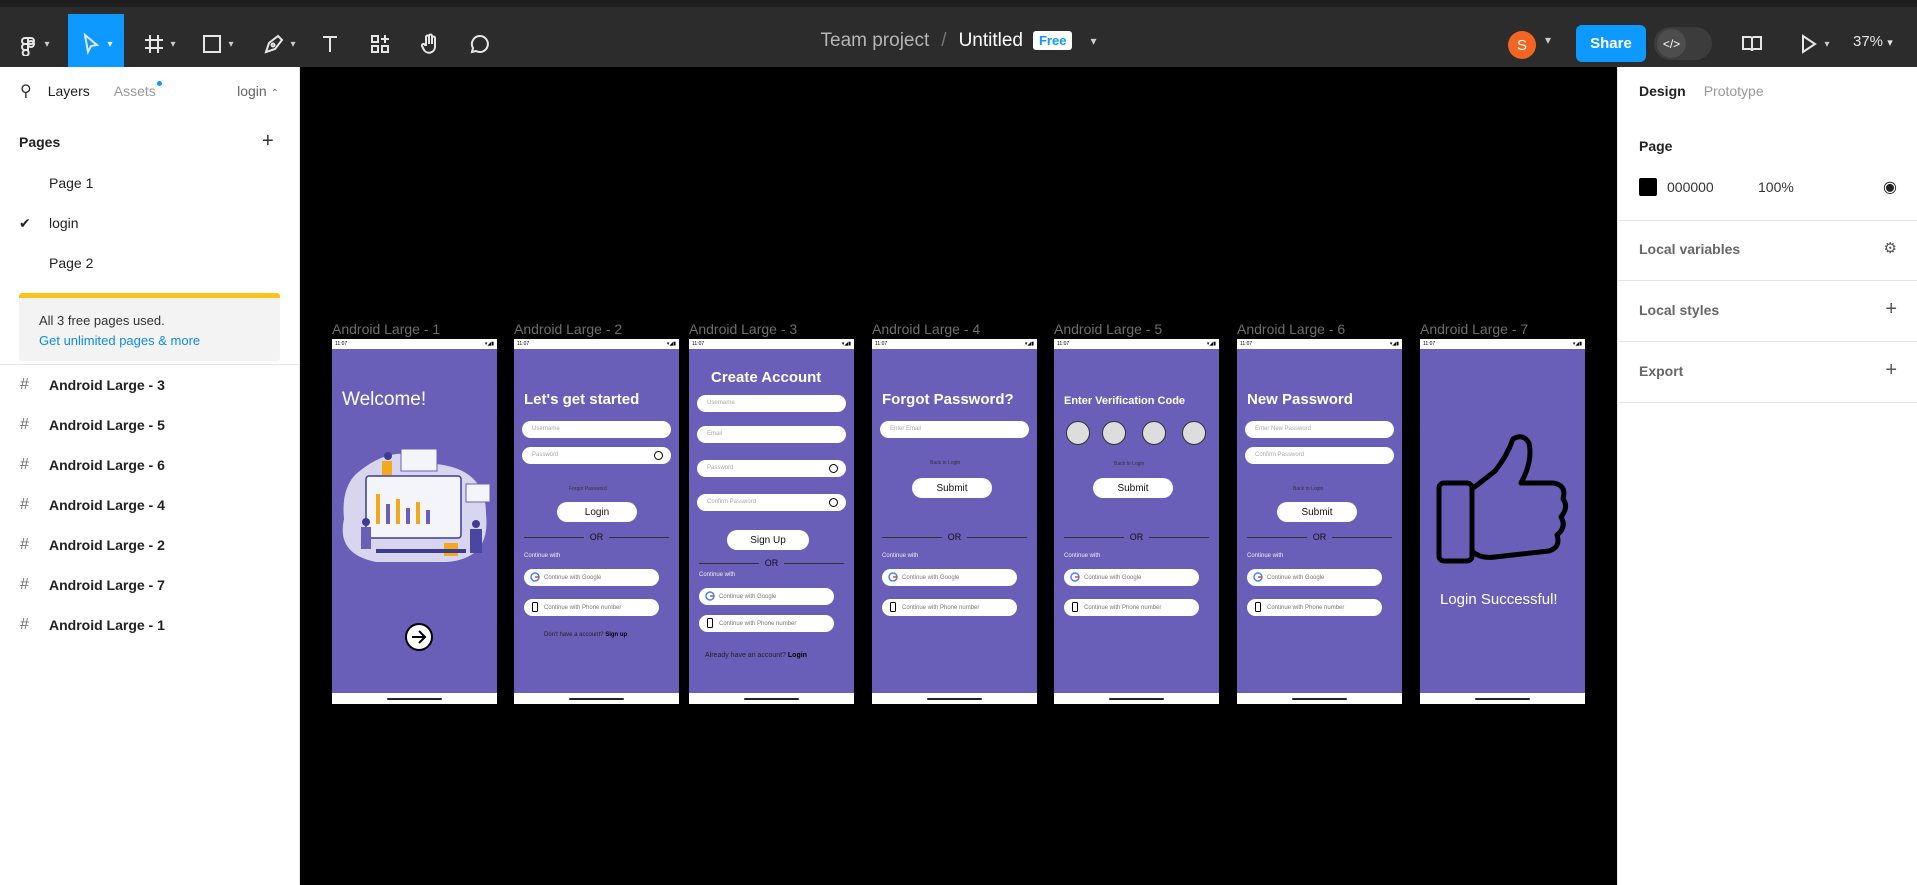  What do you see at coordinates (414, 521) in the screenshot?
I see `frame-android-large-1: 11:07 ▾◢▮ Welcome!` at bounding box center [414, 521].